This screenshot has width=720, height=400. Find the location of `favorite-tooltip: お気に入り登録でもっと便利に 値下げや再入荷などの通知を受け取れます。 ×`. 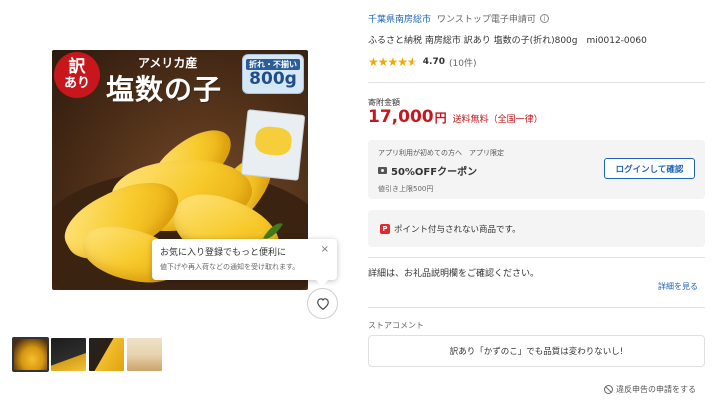

favorite-tooltip: お気に入り登録でもっと便利に 値下げや再入荷などの通知を受け取れます。 × is located at coordinates (244, 262).